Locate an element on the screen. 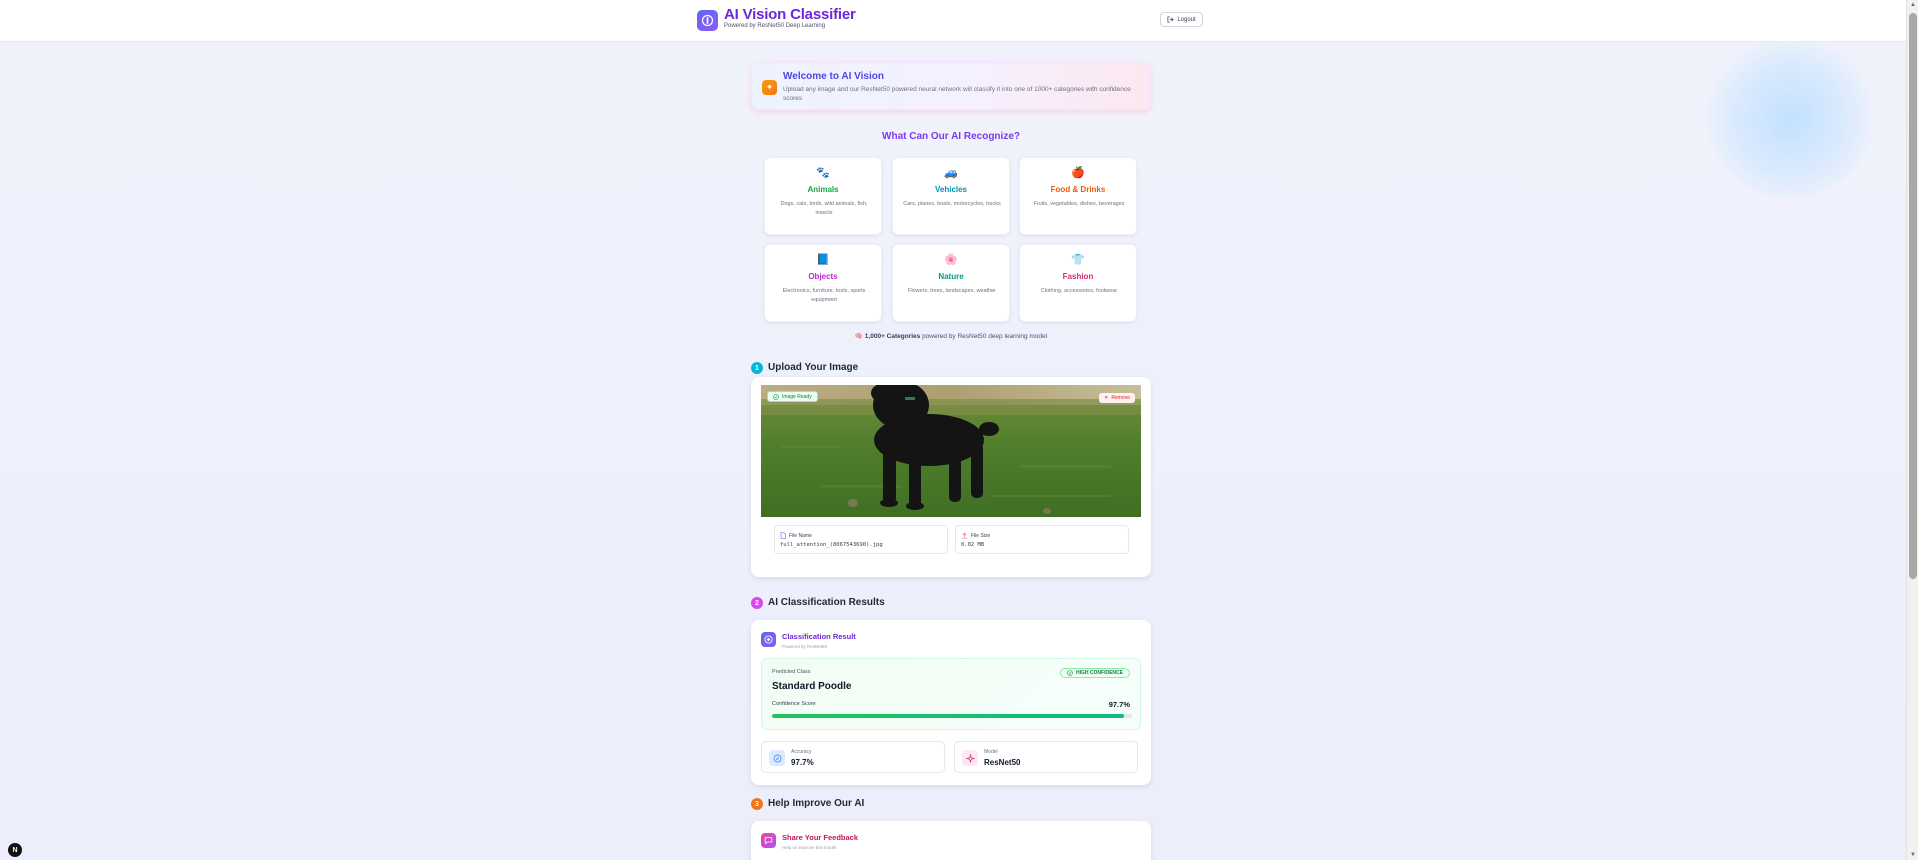  app-subtitle: Powered by ResNet50 Deep Learning is located at coordinates (775, 26).